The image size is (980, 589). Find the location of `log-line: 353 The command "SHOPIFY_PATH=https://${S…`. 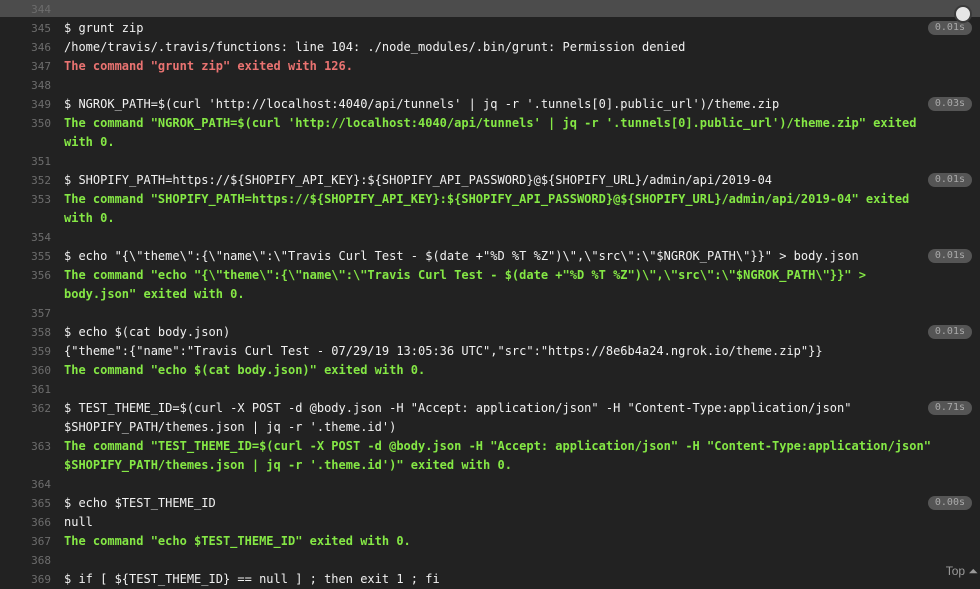

log-line: 353 The command "SHOPIFY_PATH=https://${S… is located at coordinates (490, 209).